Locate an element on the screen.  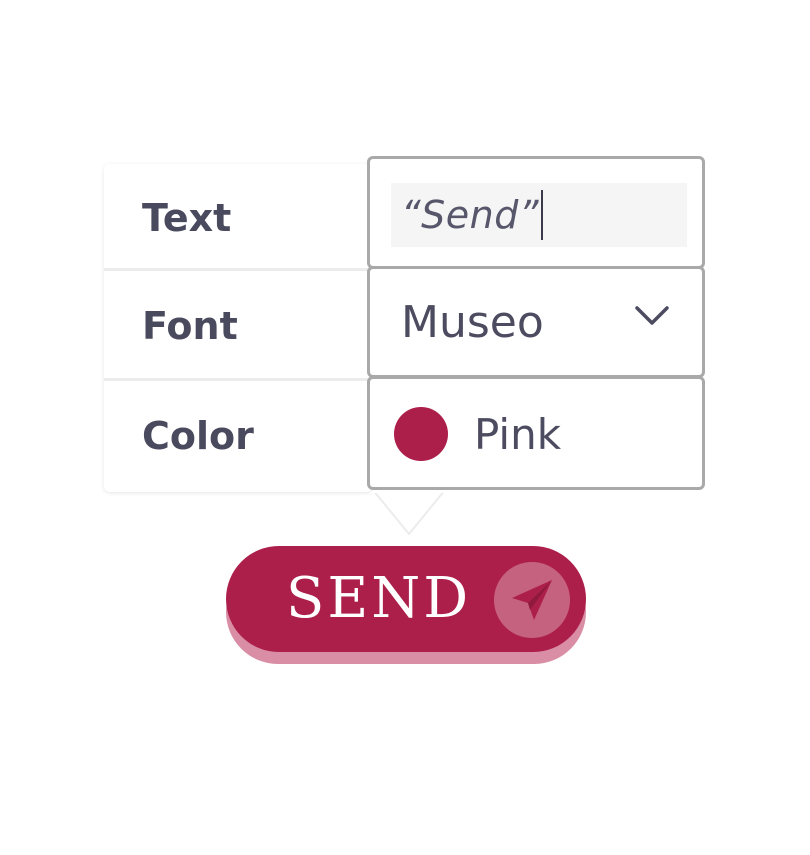
color-property-cell: Pink is located at coordinates (536, 433).